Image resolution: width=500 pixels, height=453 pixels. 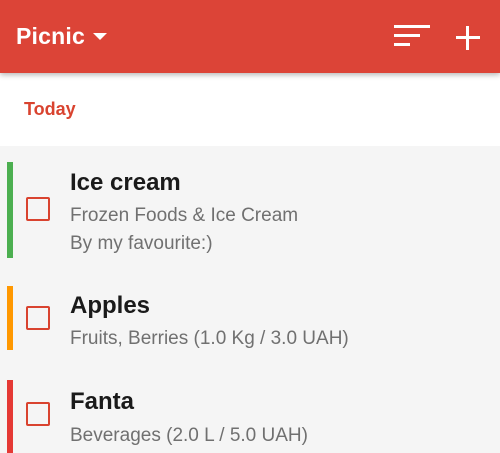 I want to click on sort-button, so click(x=412, y=36).